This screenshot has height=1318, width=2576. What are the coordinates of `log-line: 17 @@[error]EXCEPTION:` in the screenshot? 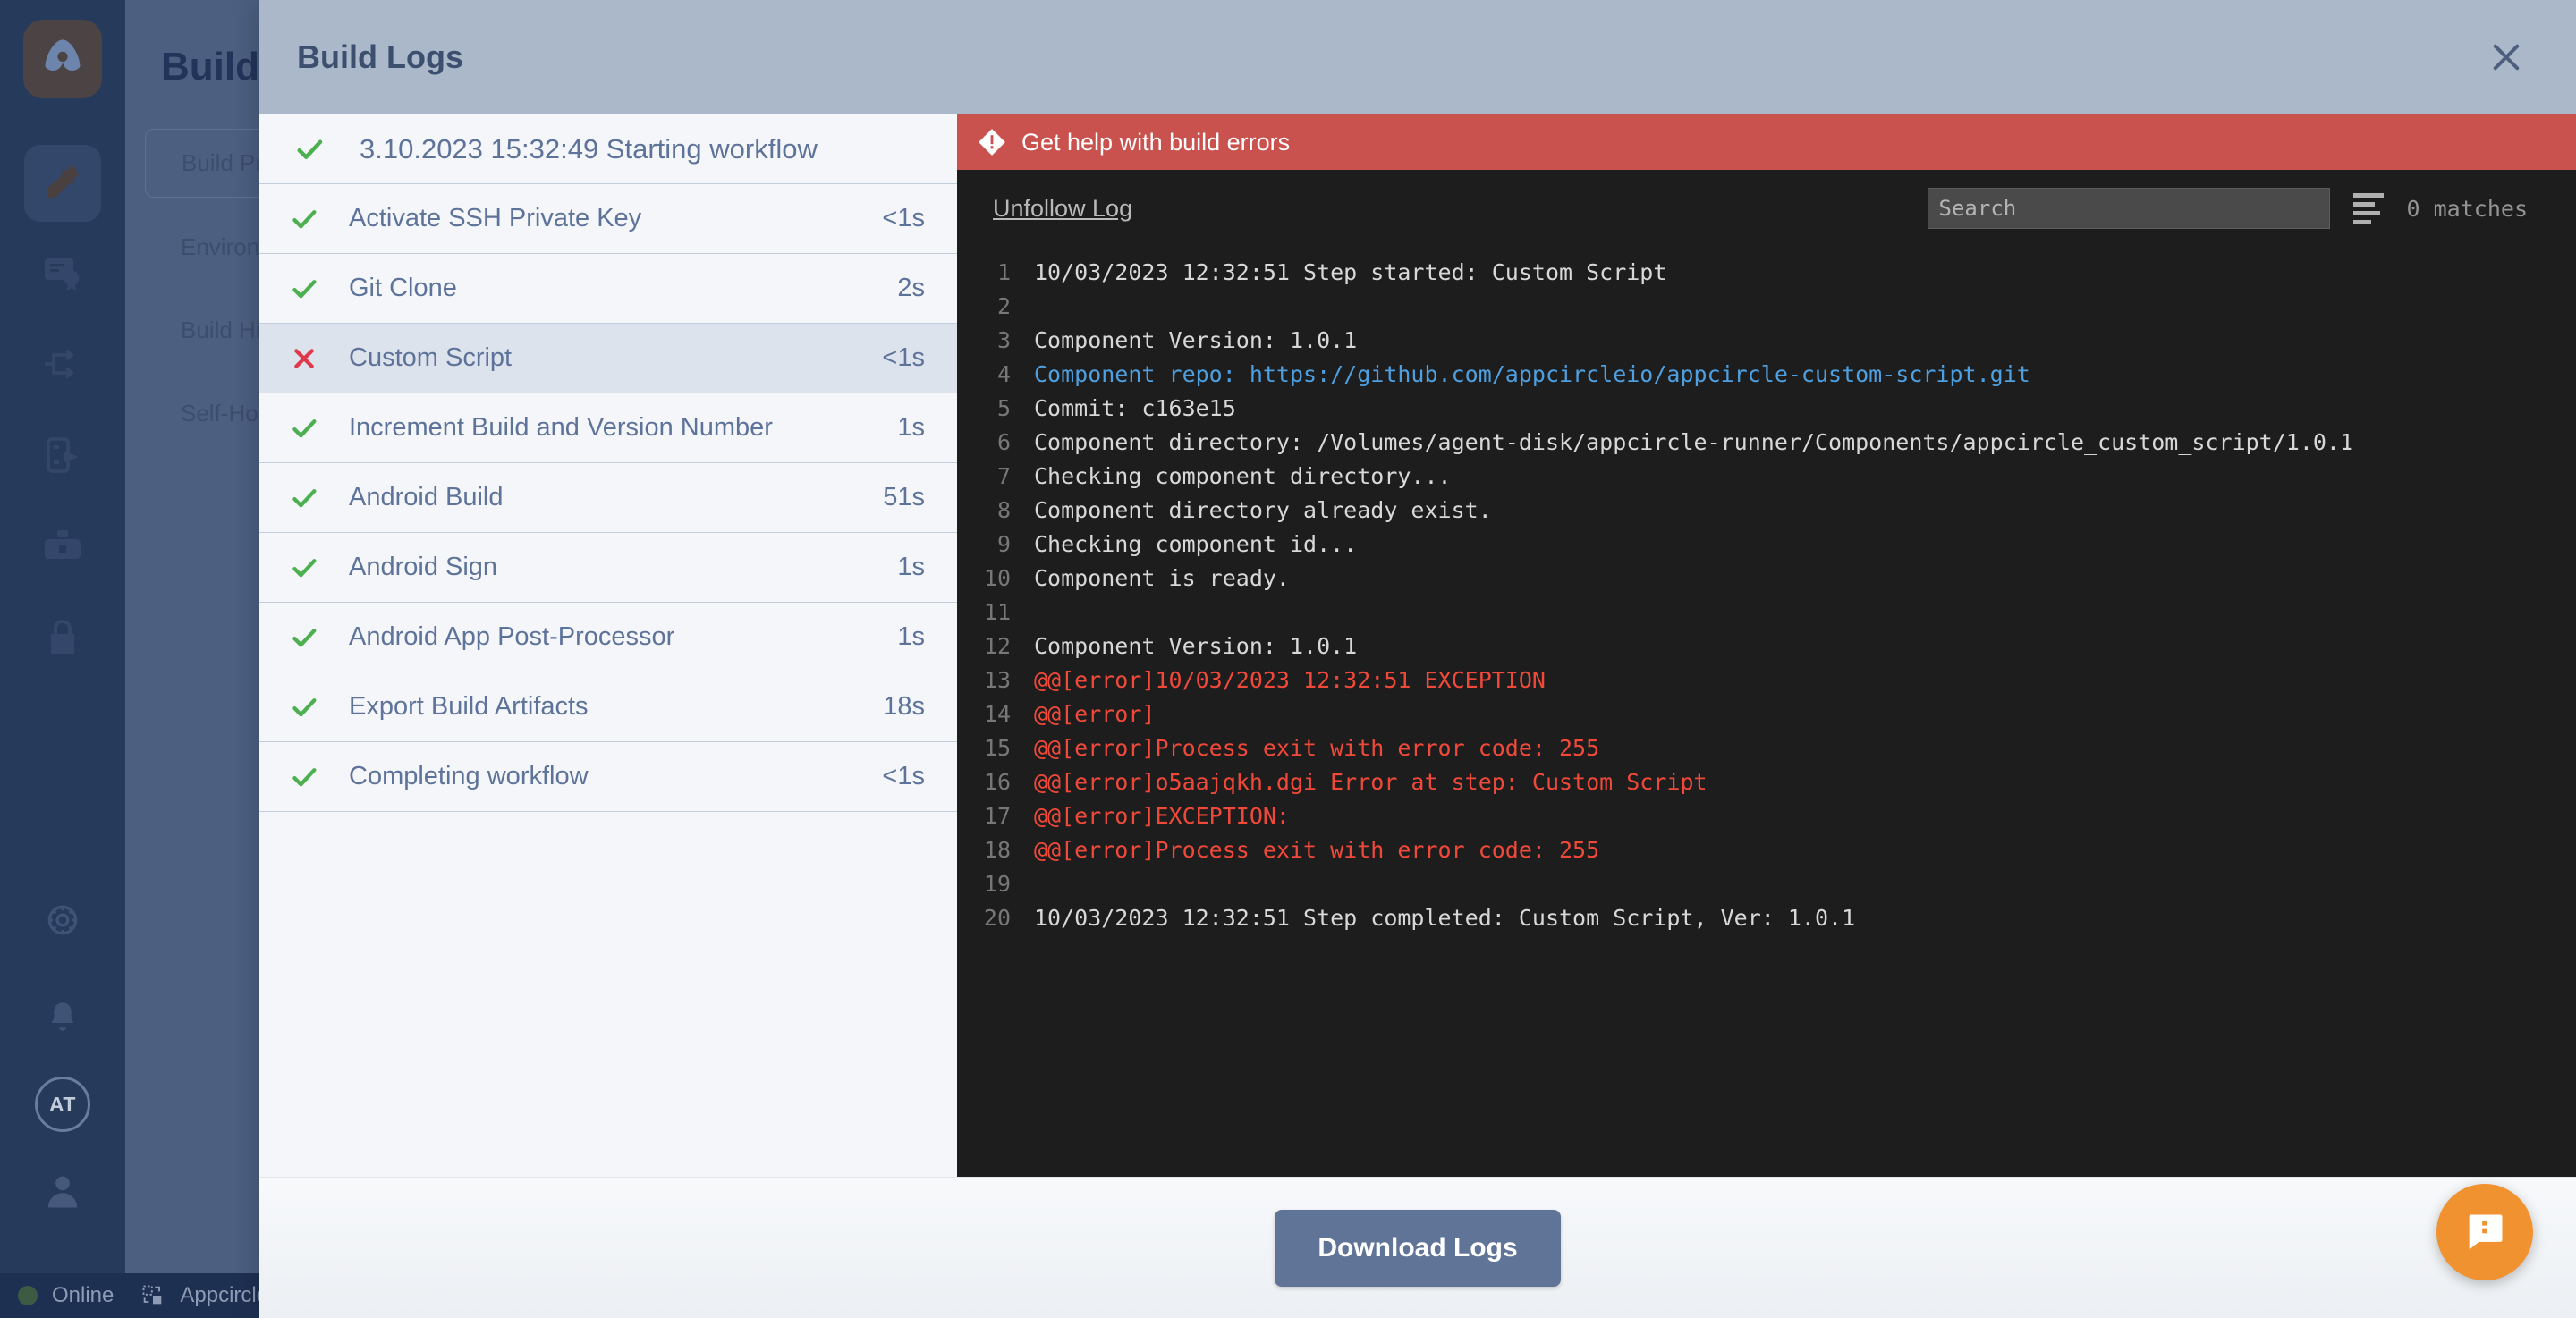 It's located at (1766, 816).